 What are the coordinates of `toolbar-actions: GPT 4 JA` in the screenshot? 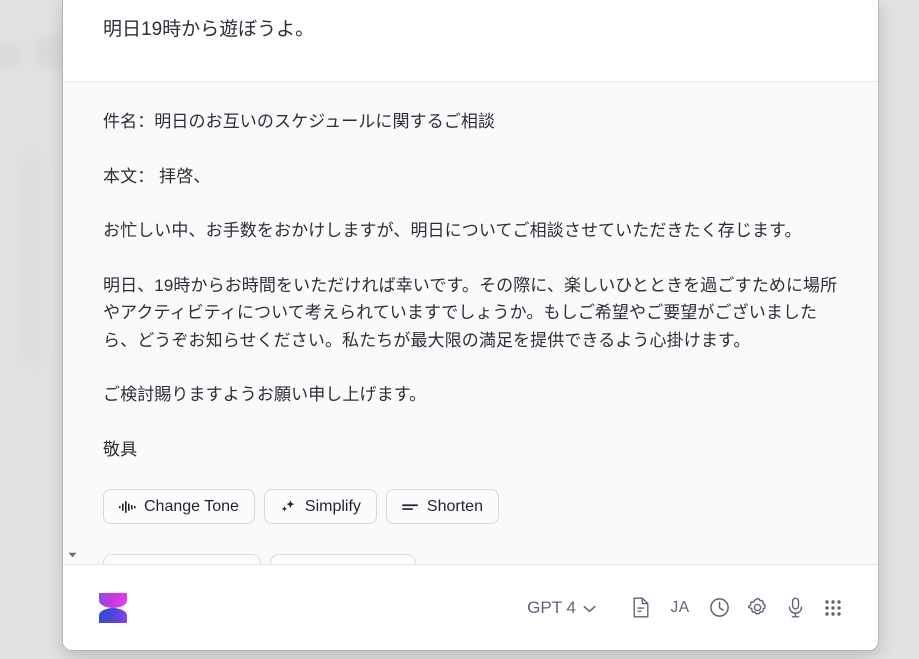 It's located at (689, 608).